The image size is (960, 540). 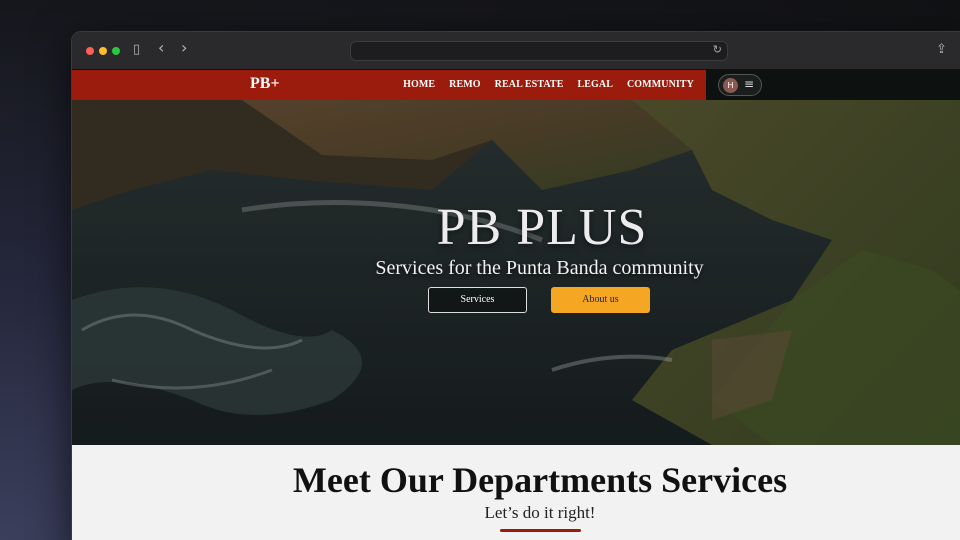 What do you see at coordinates (90, 51) in the screenshot?
I see `close-window-button` at bounding box center [90, 51].